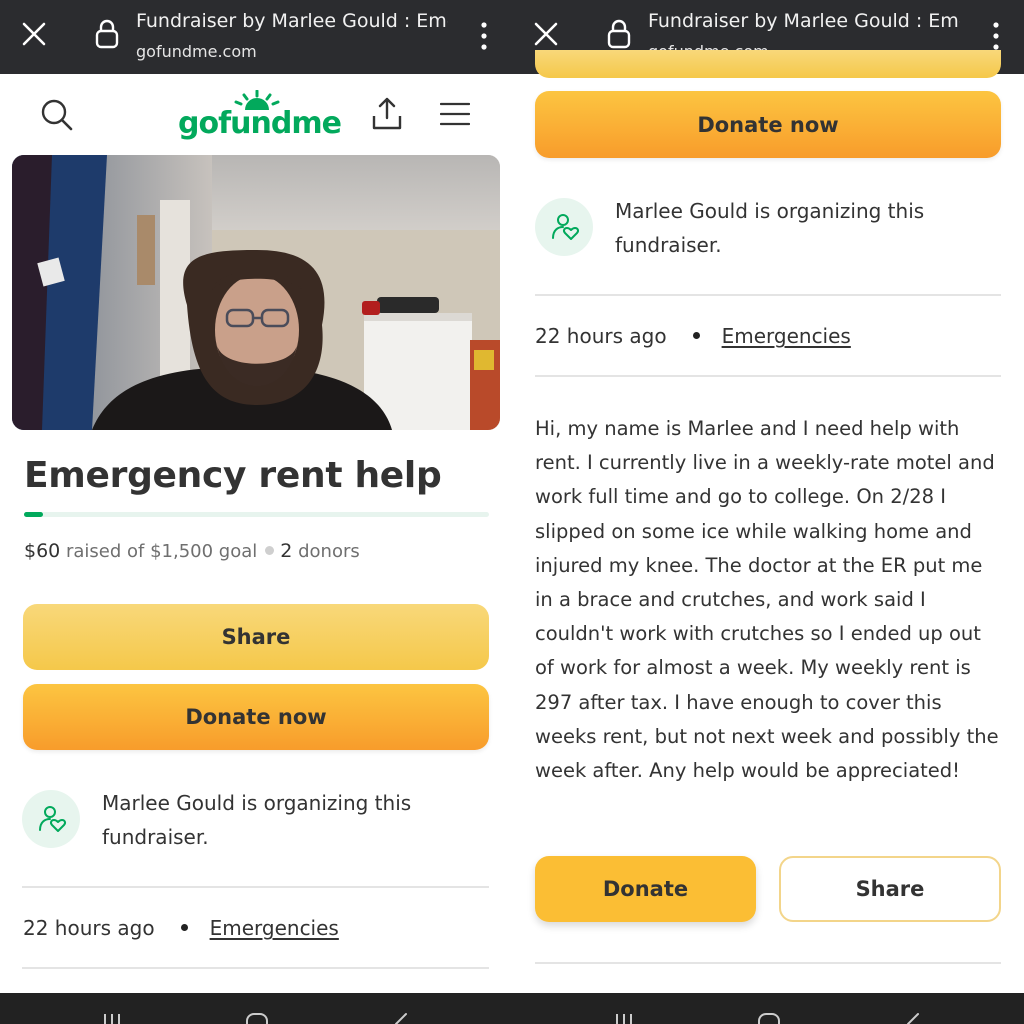  I want to click on donate-button: Donate, so click(645, 889).